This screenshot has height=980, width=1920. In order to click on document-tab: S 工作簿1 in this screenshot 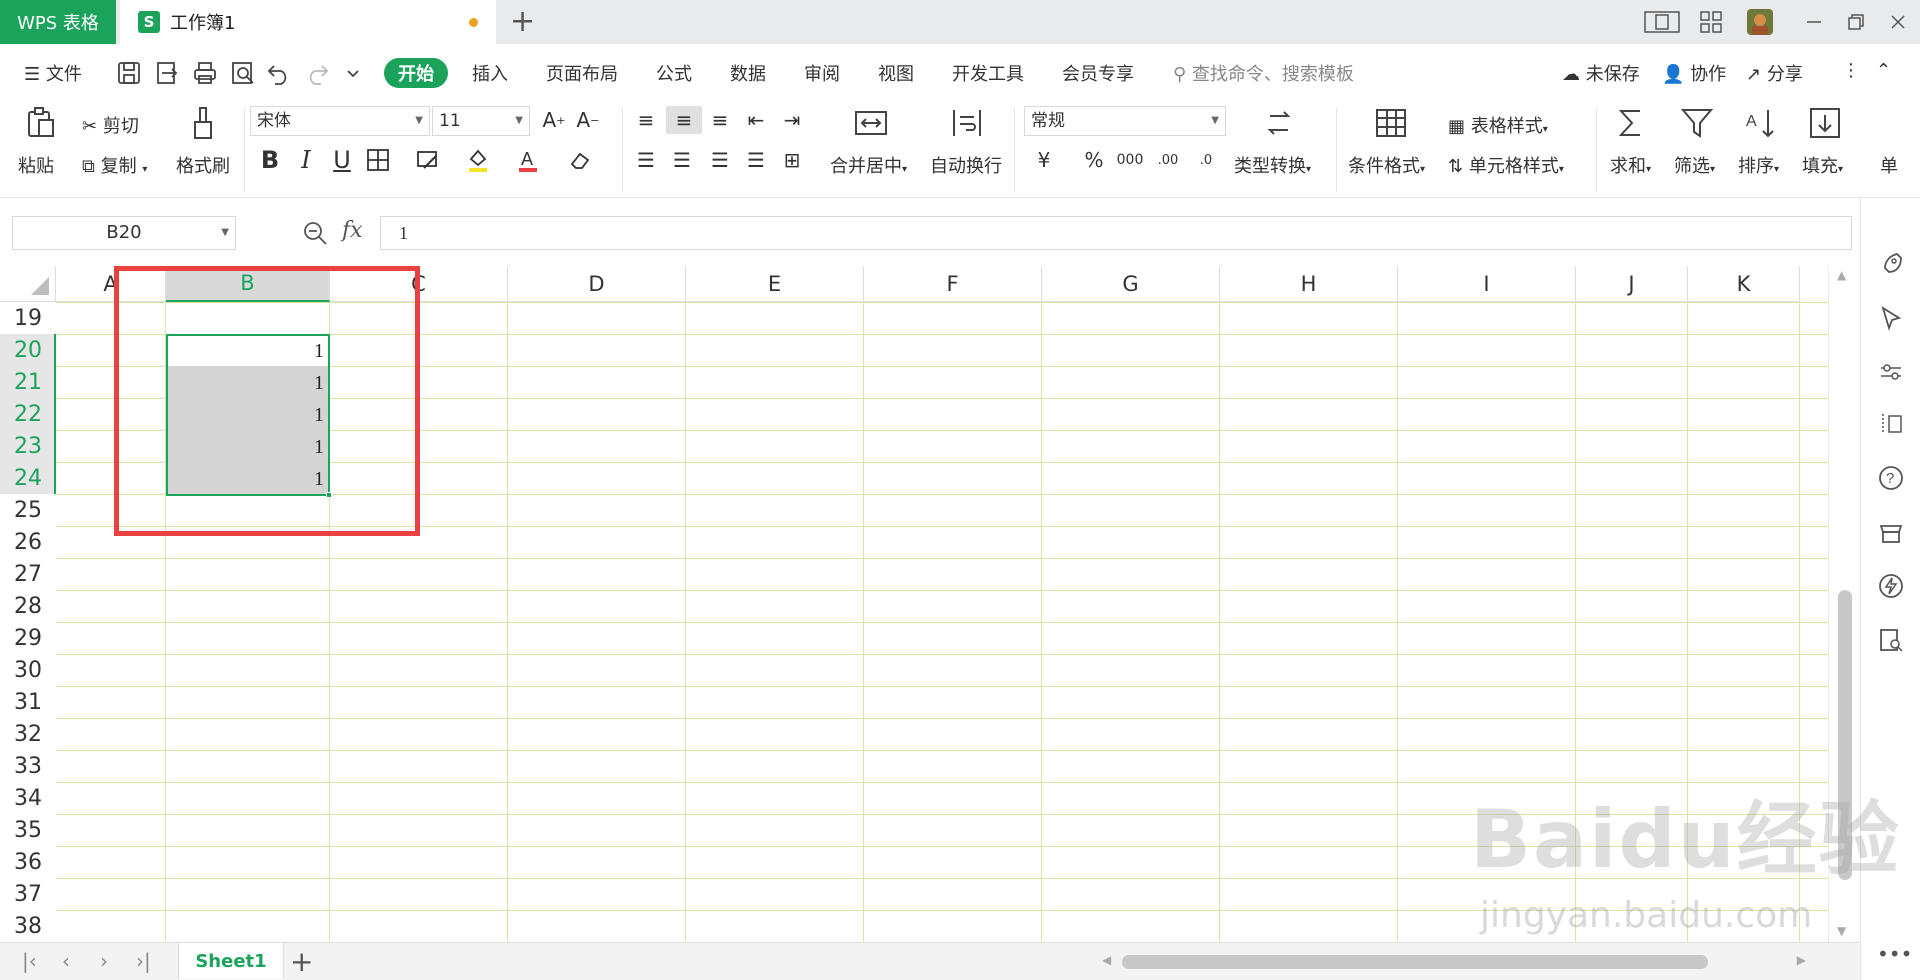, I will do `click(308, 22)`.